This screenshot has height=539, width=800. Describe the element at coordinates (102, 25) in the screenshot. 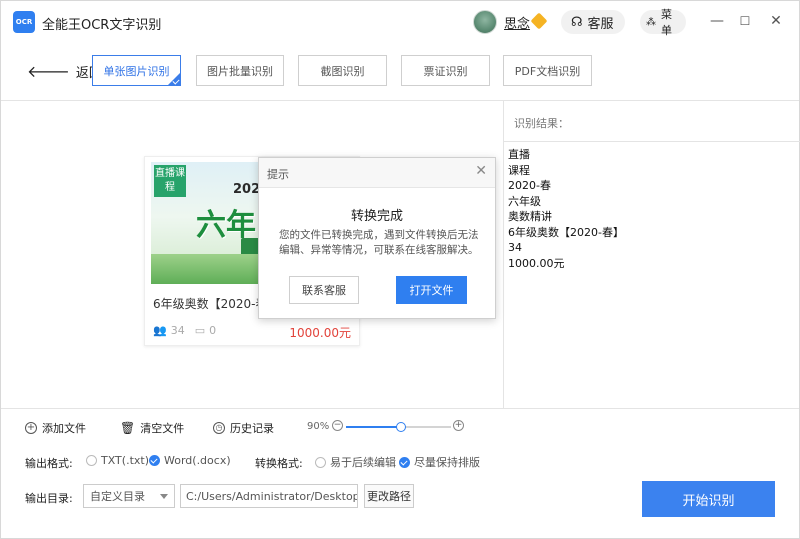

I see `app-title: 全能王OCR文字识别` at that location.